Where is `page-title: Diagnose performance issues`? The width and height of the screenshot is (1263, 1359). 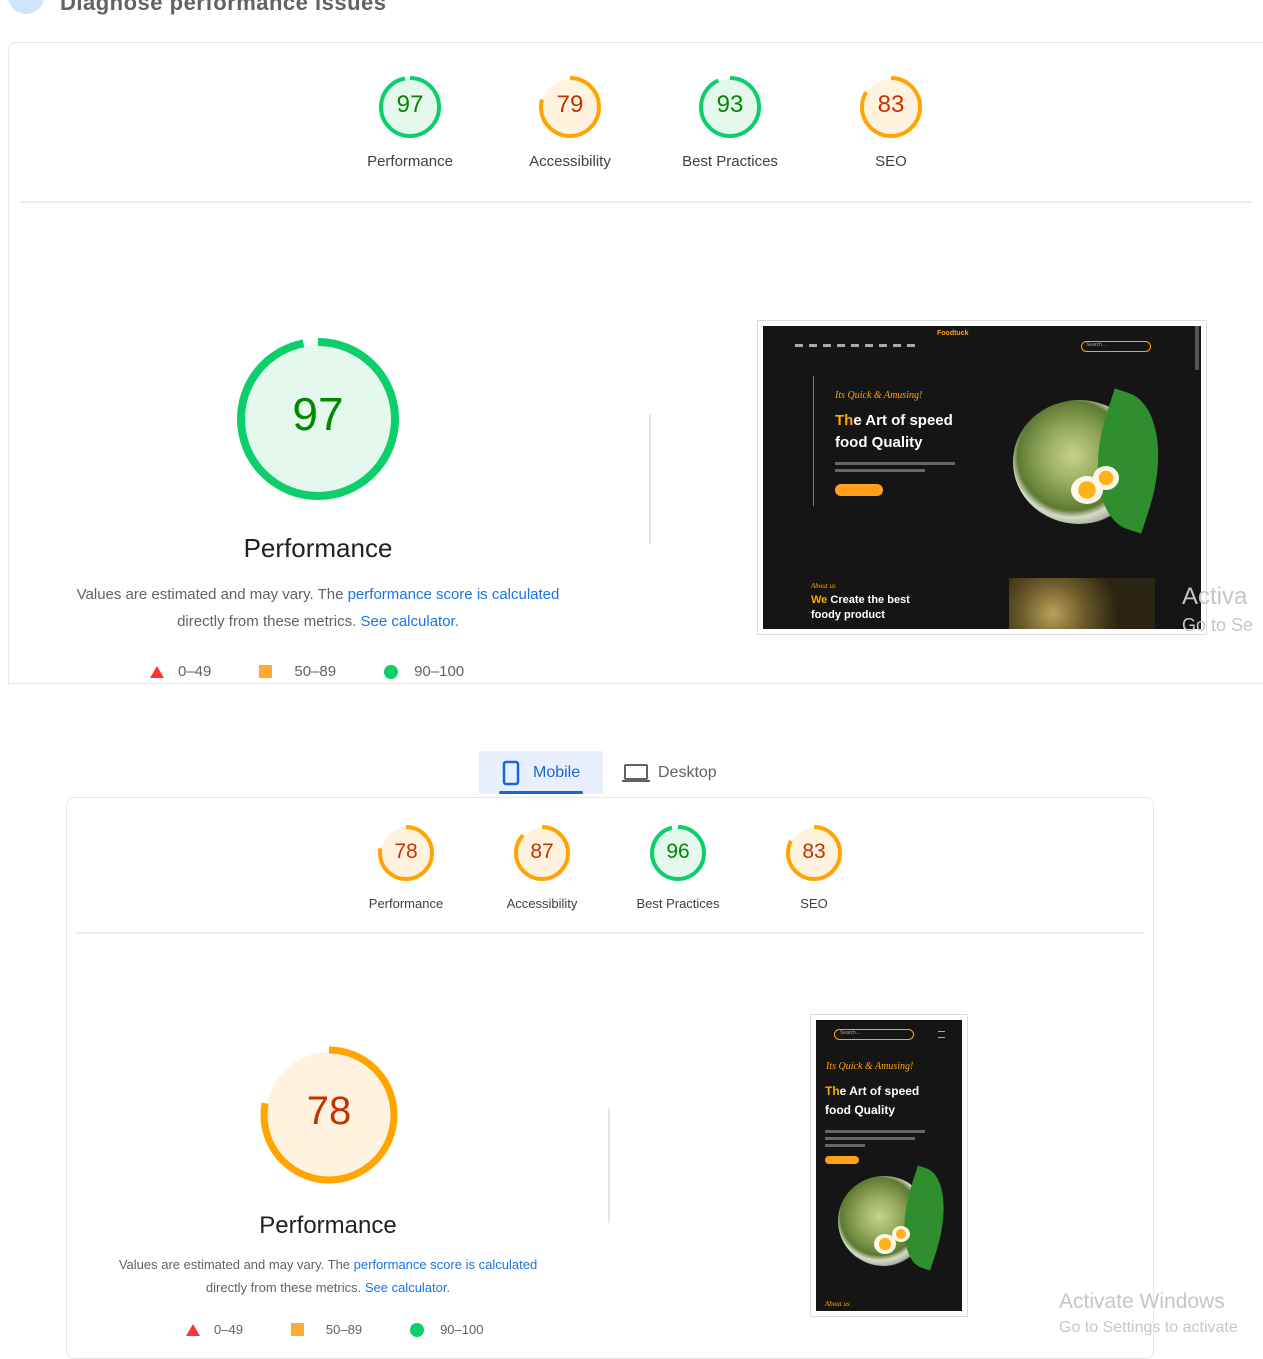
page-title: Diagnose performance issues is located at coordinates (223, 7).